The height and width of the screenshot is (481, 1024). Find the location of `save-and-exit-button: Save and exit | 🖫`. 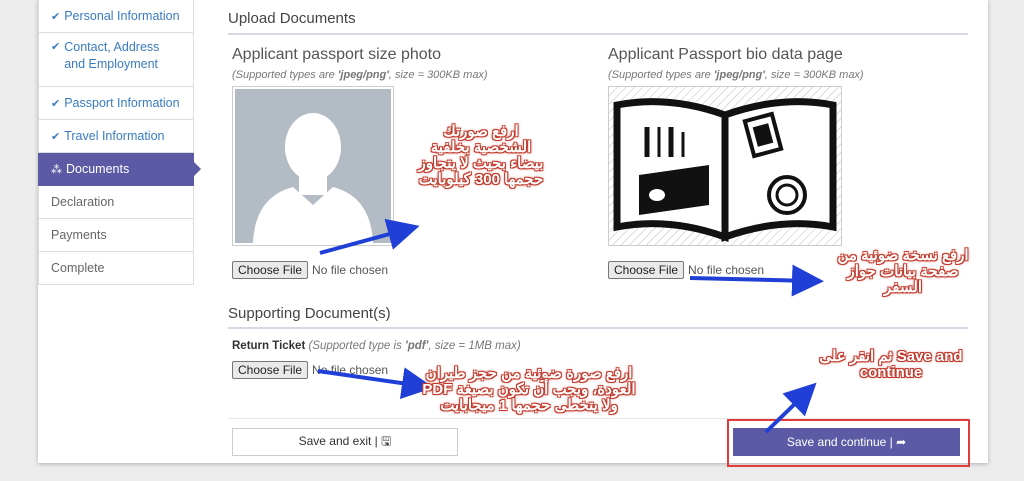

save-and-exit-button: Save and exit | 🖫 is located at coordinates (345, 442).